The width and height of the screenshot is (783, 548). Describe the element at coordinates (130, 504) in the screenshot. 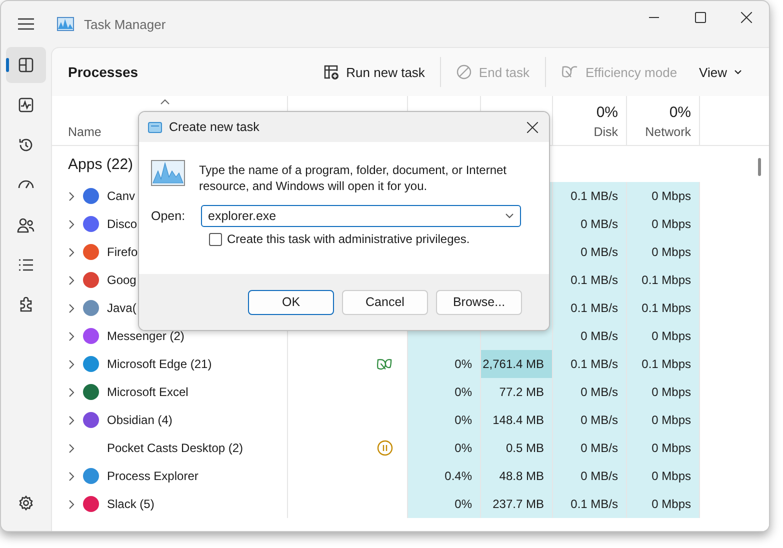

I see `process-name: Slack (5)` at that location.